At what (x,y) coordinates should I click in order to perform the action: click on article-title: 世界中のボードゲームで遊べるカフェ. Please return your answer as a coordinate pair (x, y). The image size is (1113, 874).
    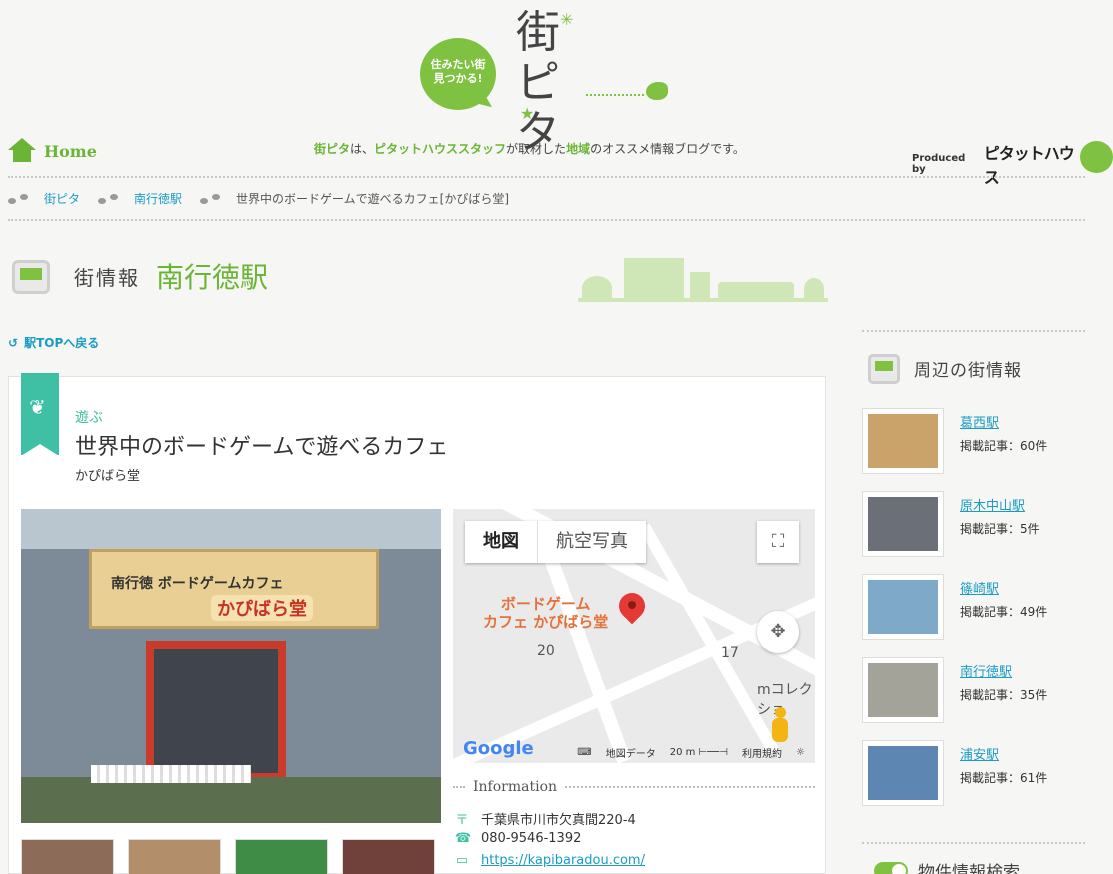
    Looking at the image, I should click on (262, 447).